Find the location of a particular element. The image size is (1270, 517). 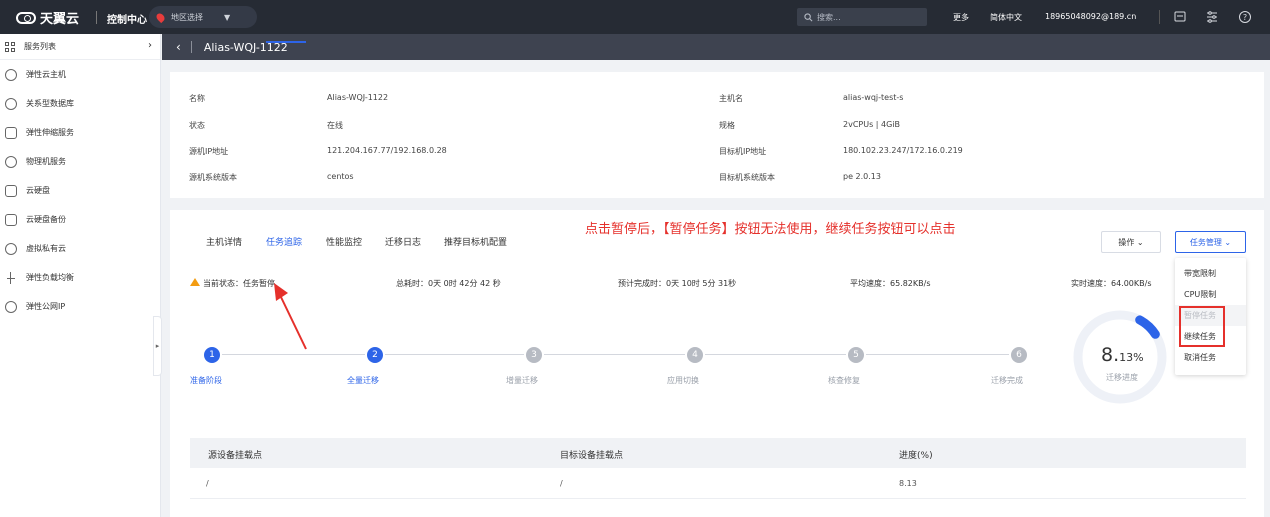

sidebar-item-label: 弹性伸缩服务 is located at coordinates (50, 132).